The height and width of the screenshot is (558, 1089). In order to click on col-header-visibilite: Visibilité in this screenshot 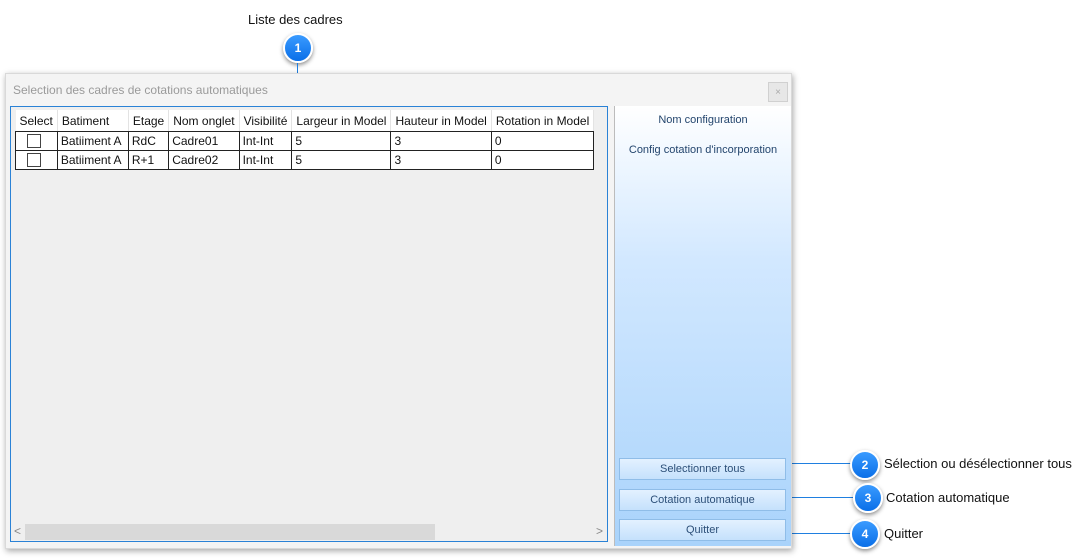, I will do `click(266, 121)`.